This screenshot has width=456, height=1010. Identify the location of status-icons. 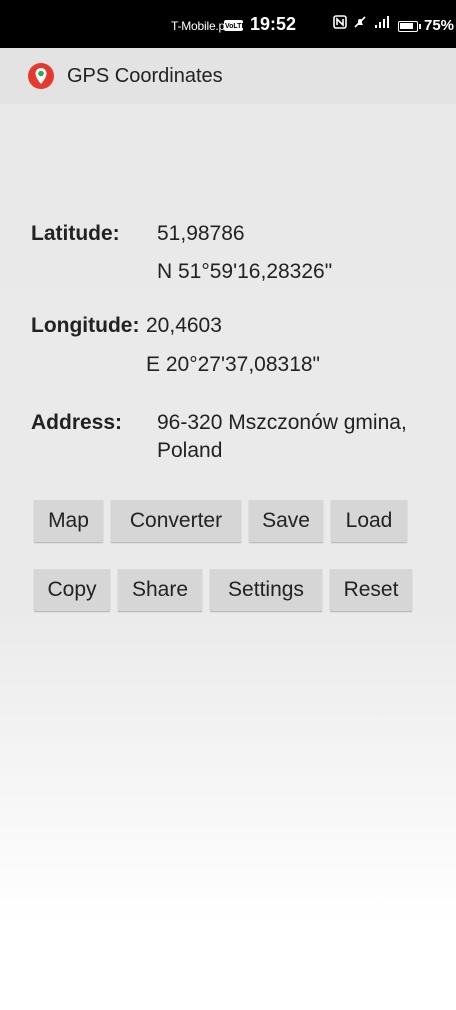
(362, 23).